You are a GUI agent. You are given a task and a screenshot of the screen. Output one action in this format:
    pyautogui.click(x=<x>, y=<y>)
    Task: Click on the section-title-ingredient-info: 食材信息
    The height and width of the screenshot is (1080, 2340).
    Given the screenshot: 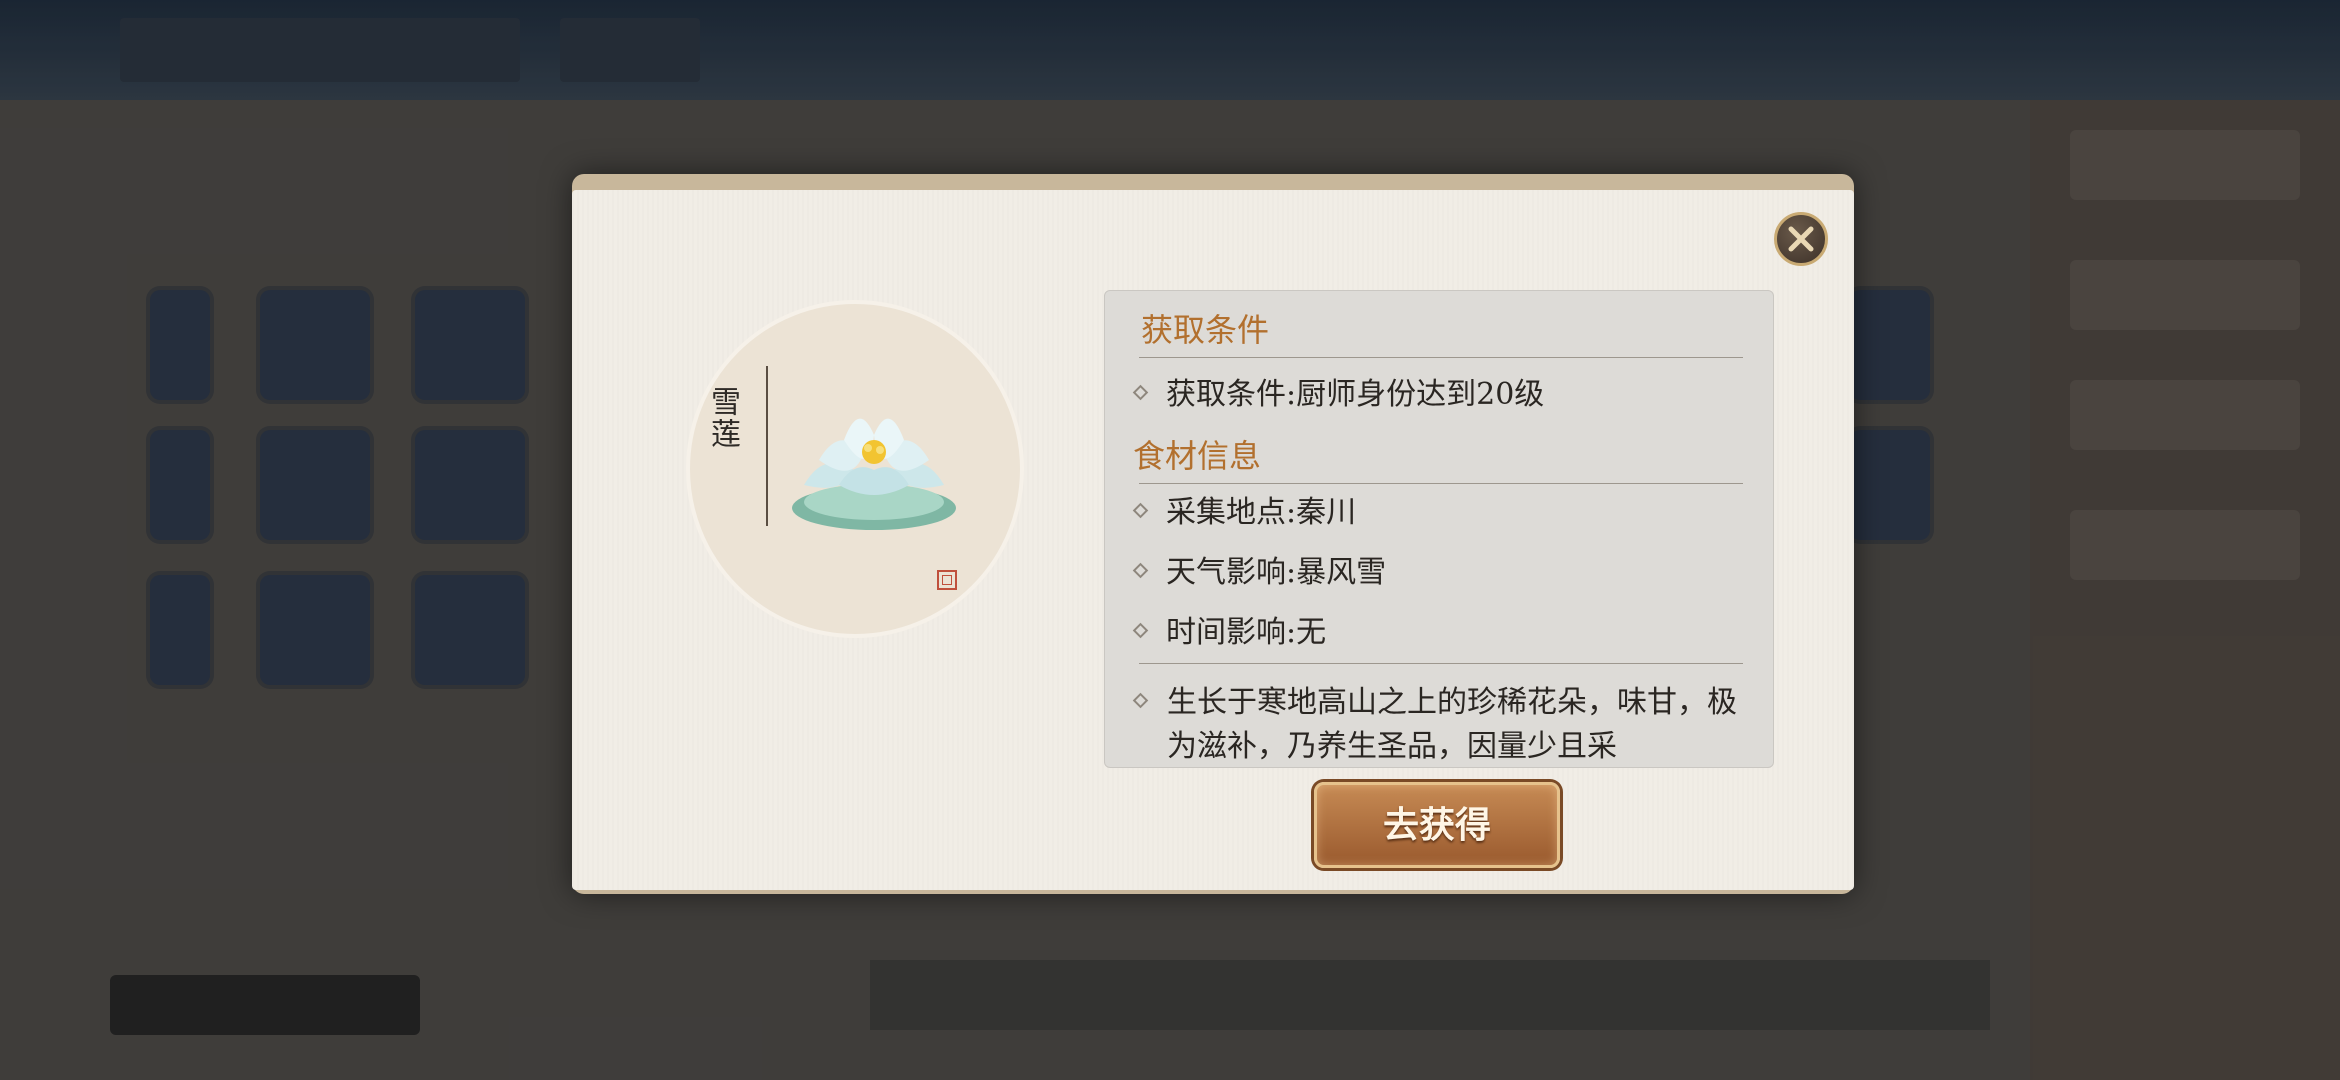 What is the action you would take?
    pyautogui.click(x=1197, y=456)
    